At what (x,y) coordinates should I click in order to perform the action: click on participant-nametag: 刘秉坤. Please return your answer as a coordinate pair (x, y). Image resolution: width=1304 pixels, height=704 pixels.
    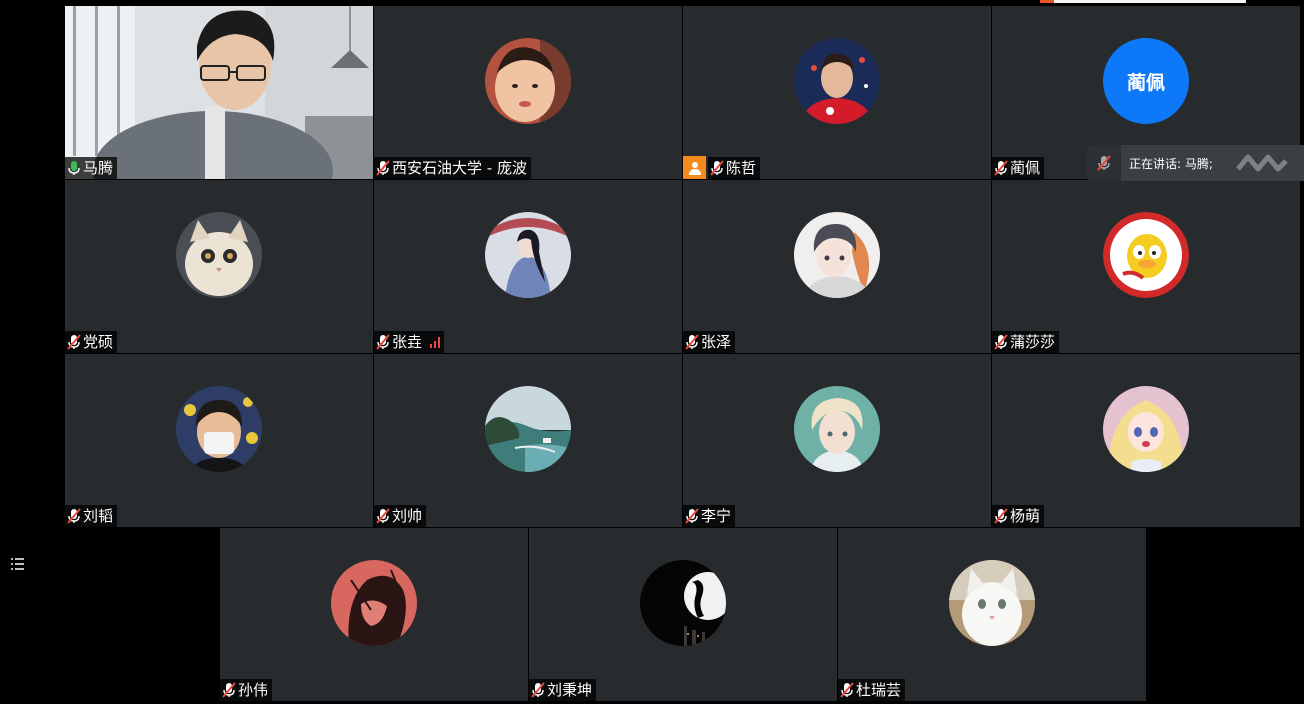
    Looking at the image, I should click on (563, 690).